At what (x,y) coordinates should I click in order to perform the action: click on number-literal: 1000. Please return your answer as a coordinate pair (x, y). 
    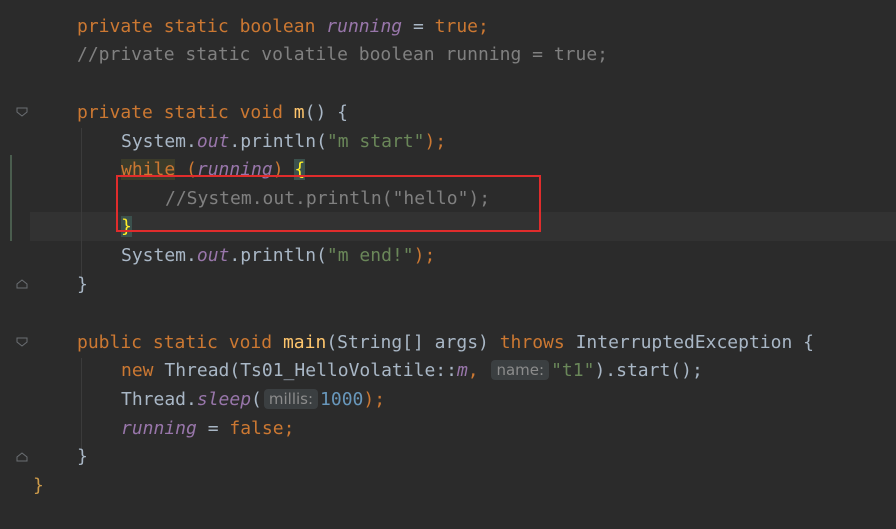
    Looking at the image, I should click on (342, 399).